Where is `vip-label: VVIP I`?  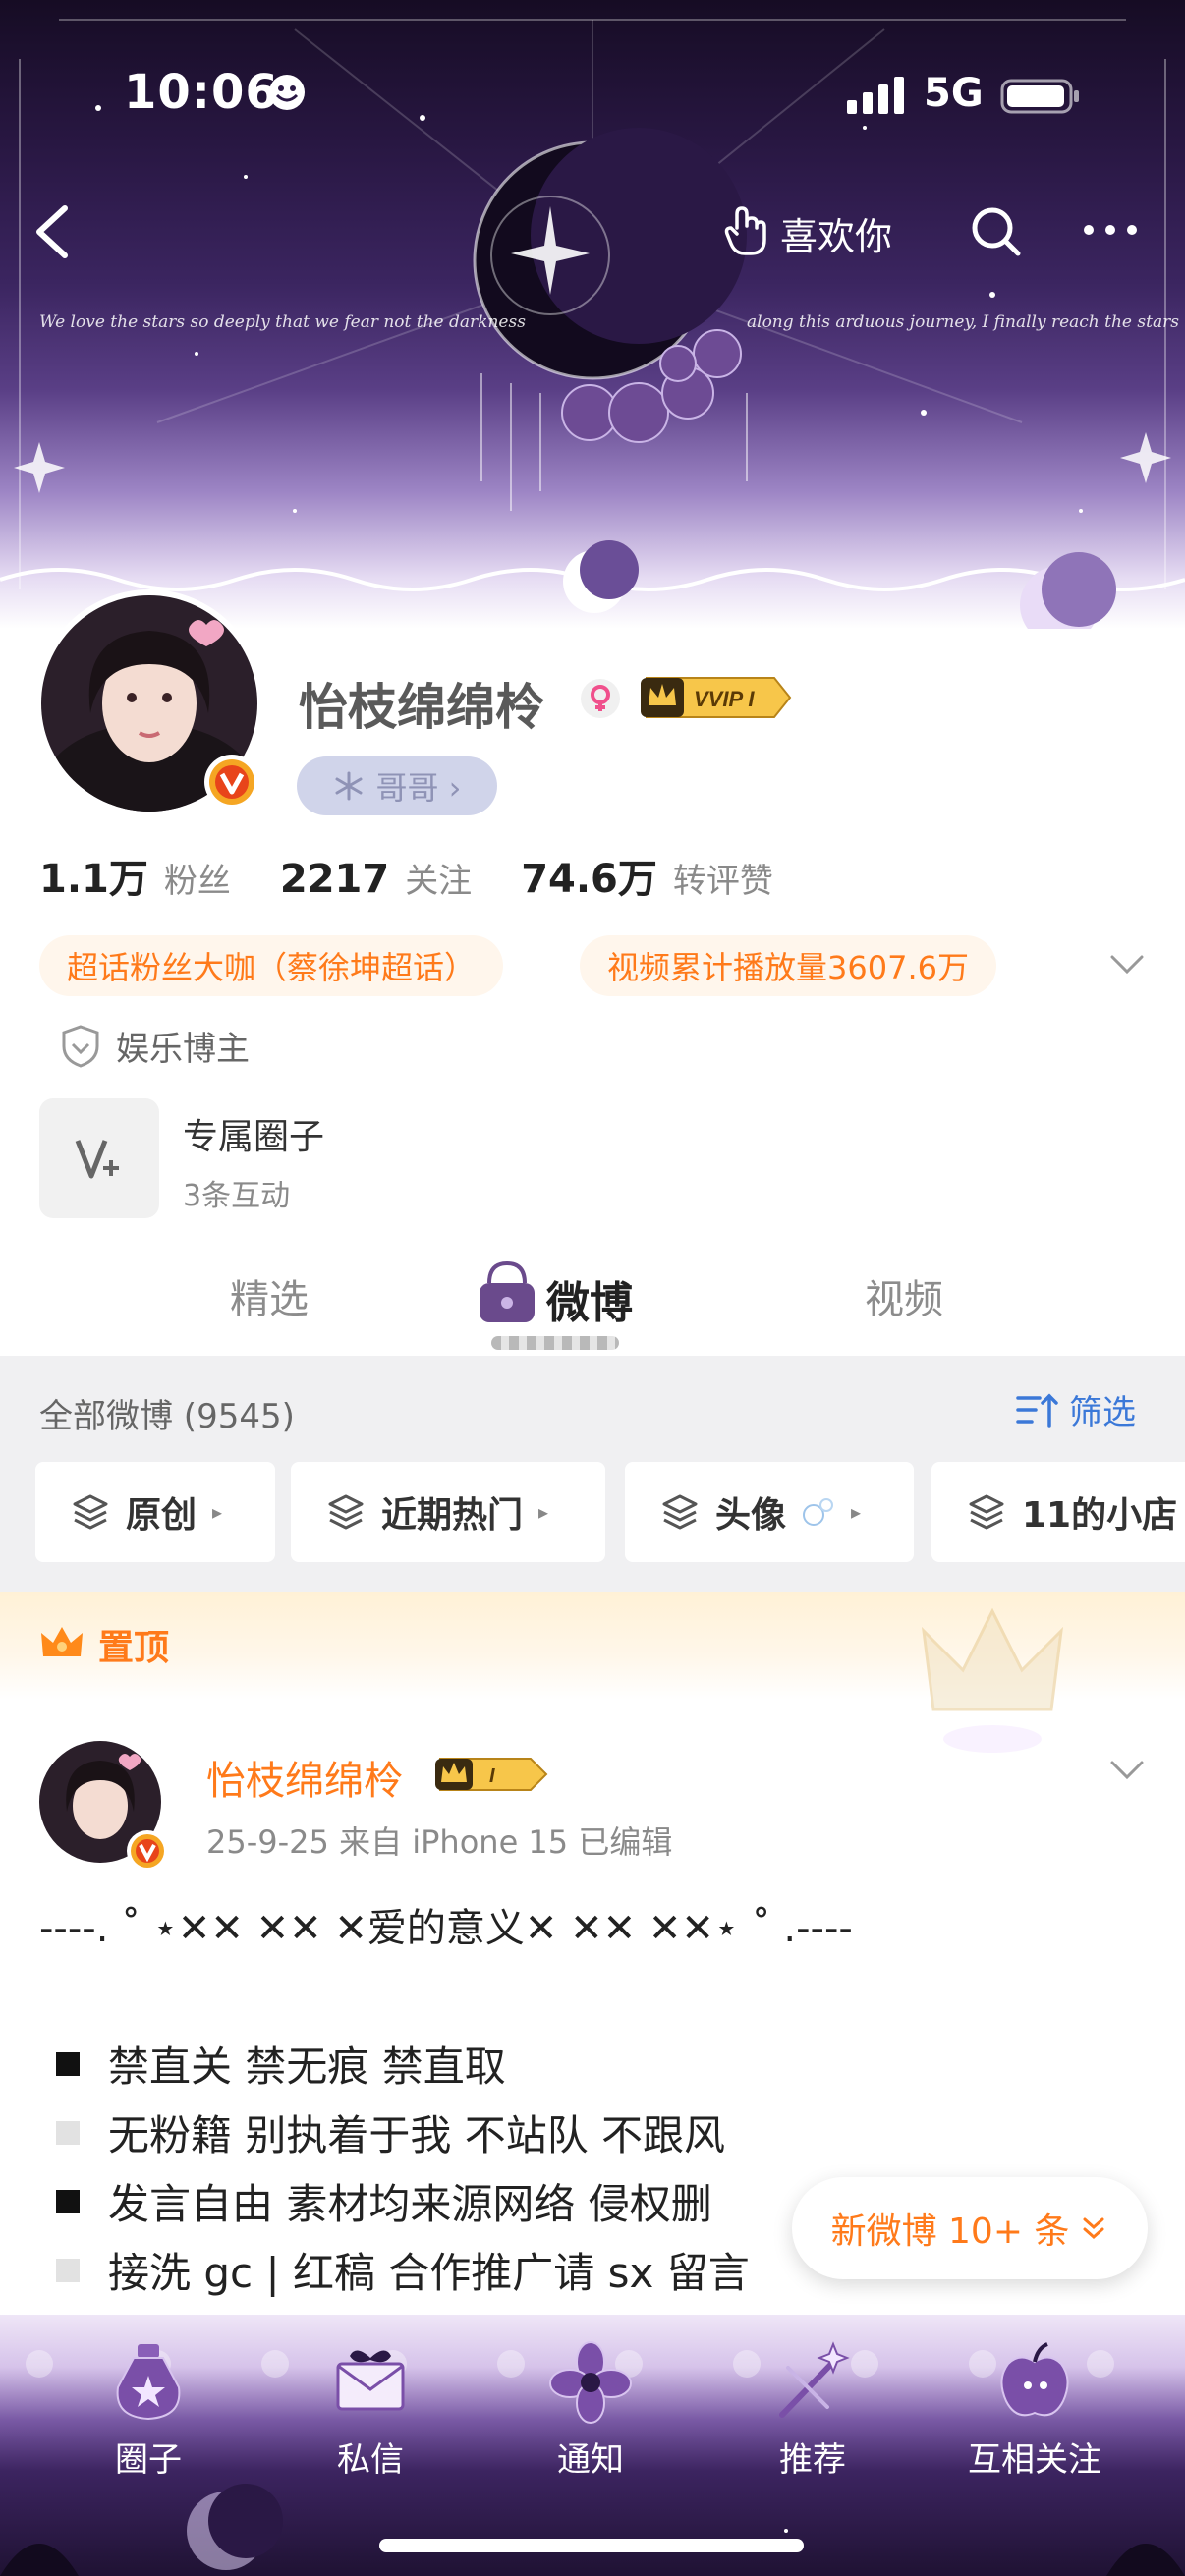 vip-label: VVIP I is located at coordinates (724, 699).